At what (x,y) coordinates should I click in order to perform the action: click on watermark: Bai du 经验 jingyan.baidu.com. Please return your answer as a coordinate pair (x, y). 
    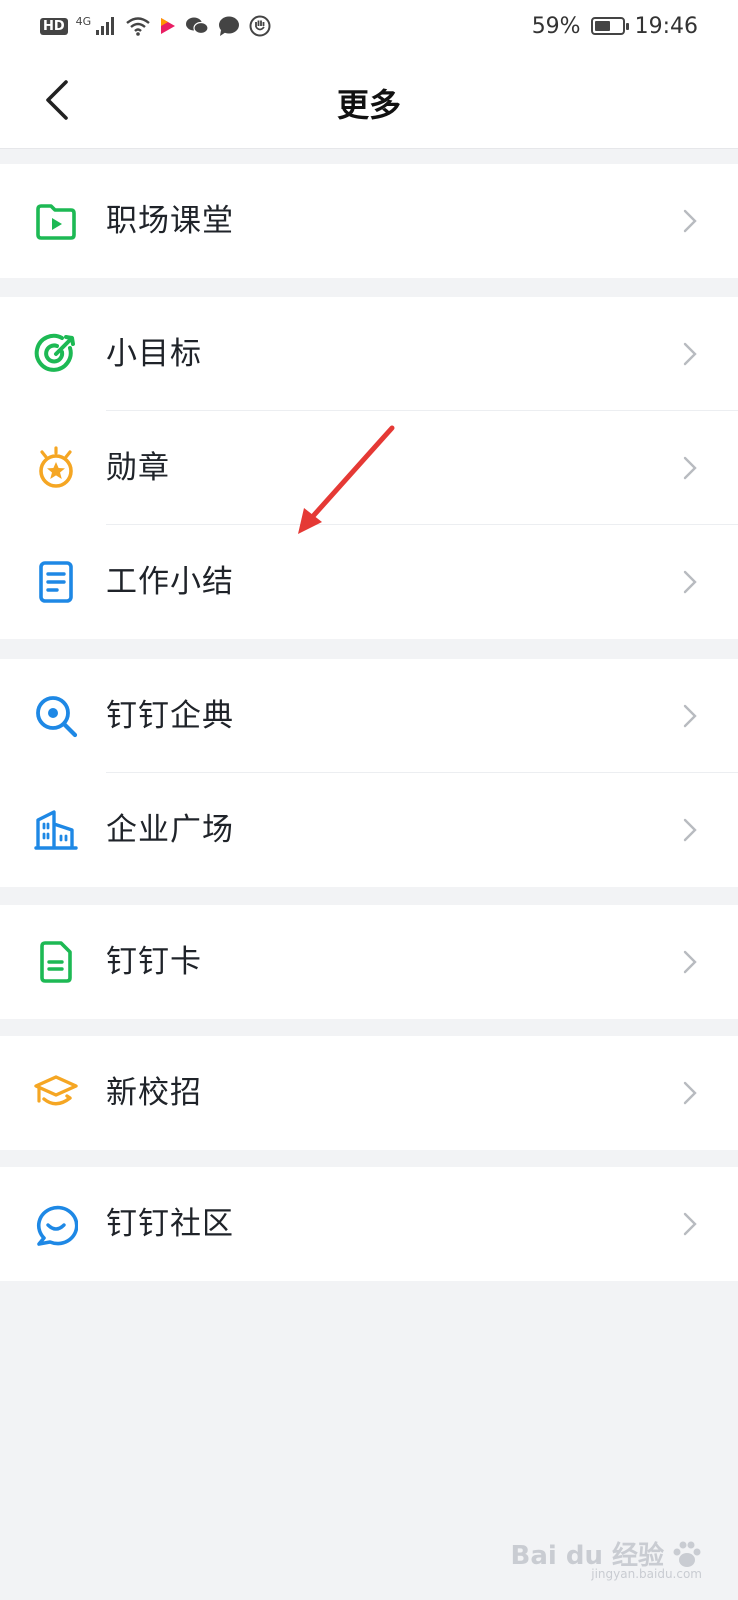
    Looking at the image, I should click on (608, 1558).